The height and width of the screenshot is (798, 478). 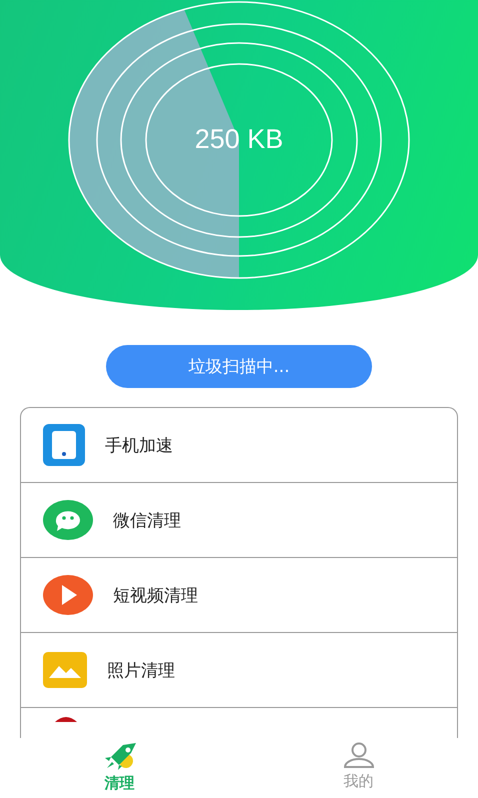 I want to click on feature-label: 短视频清理, so click(x=155, y=595).